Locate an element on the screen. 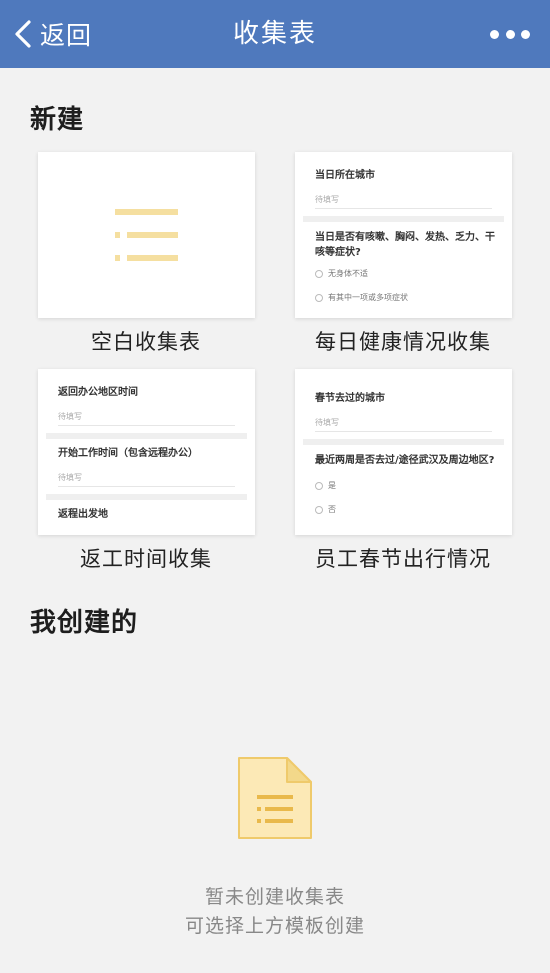 This screenshot has width=550, height=973. preview-option: 有其中一项或多项症状 is located at coordinates (361, 297).